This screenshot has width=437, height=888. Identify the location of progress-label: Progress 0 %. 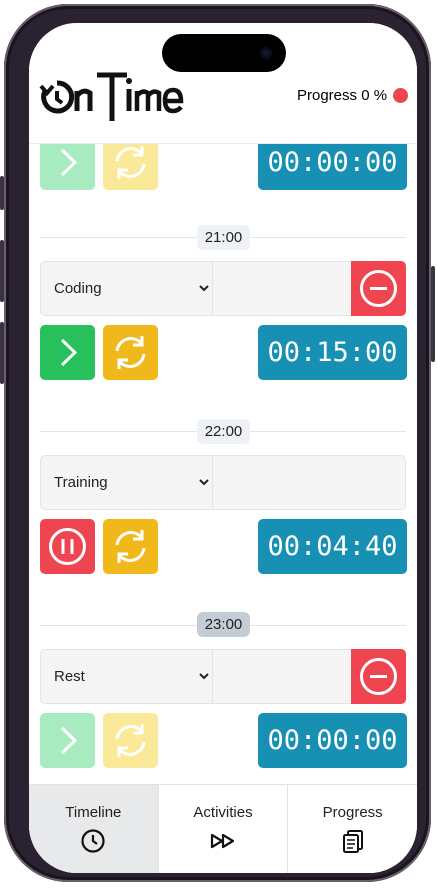
(342, 95).